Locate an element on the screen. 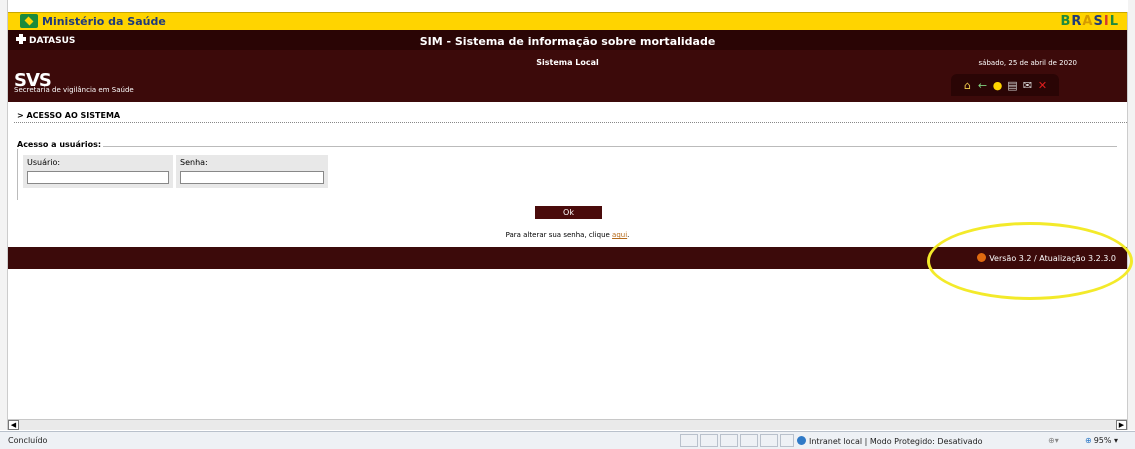  horizontal-scrollbar: ◀ ▶ is located at coordinates (567, 424).